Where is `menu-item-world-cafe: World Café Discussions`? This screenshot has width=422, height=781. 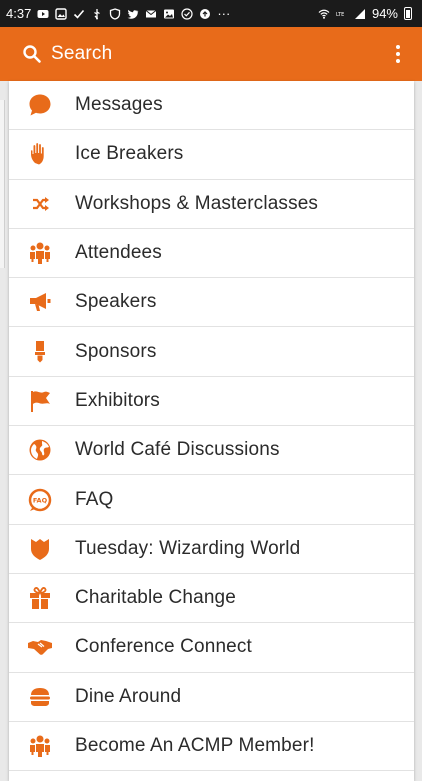 menu-item-world-cafe: World Café Discussions is located at coordinates (211, 451).